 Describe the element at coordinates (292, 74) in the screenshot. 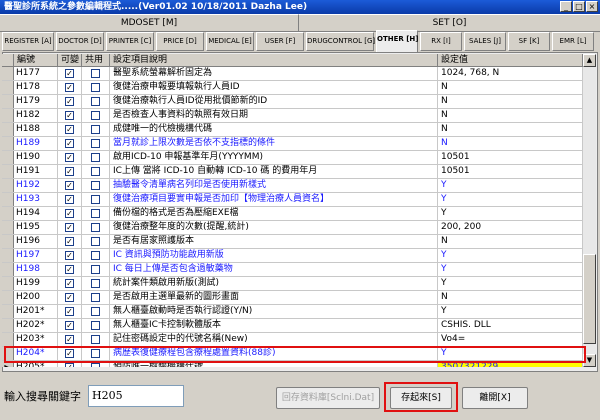

I see `table-row: H177 ✓ 醫聖系統螢幕解析固定為 1024, 768, N` at that location.